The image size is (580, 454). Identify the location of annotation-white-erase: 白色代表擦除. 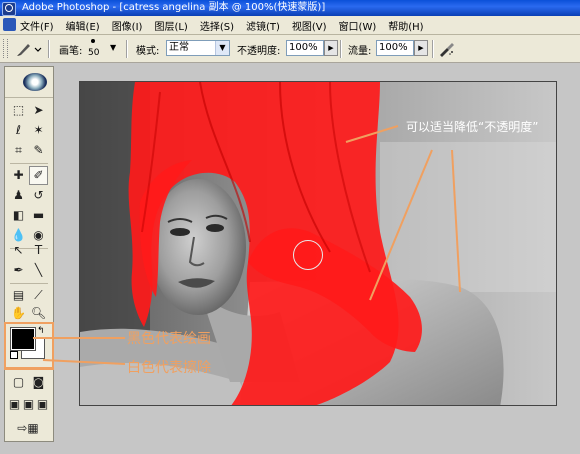
(169, 368).